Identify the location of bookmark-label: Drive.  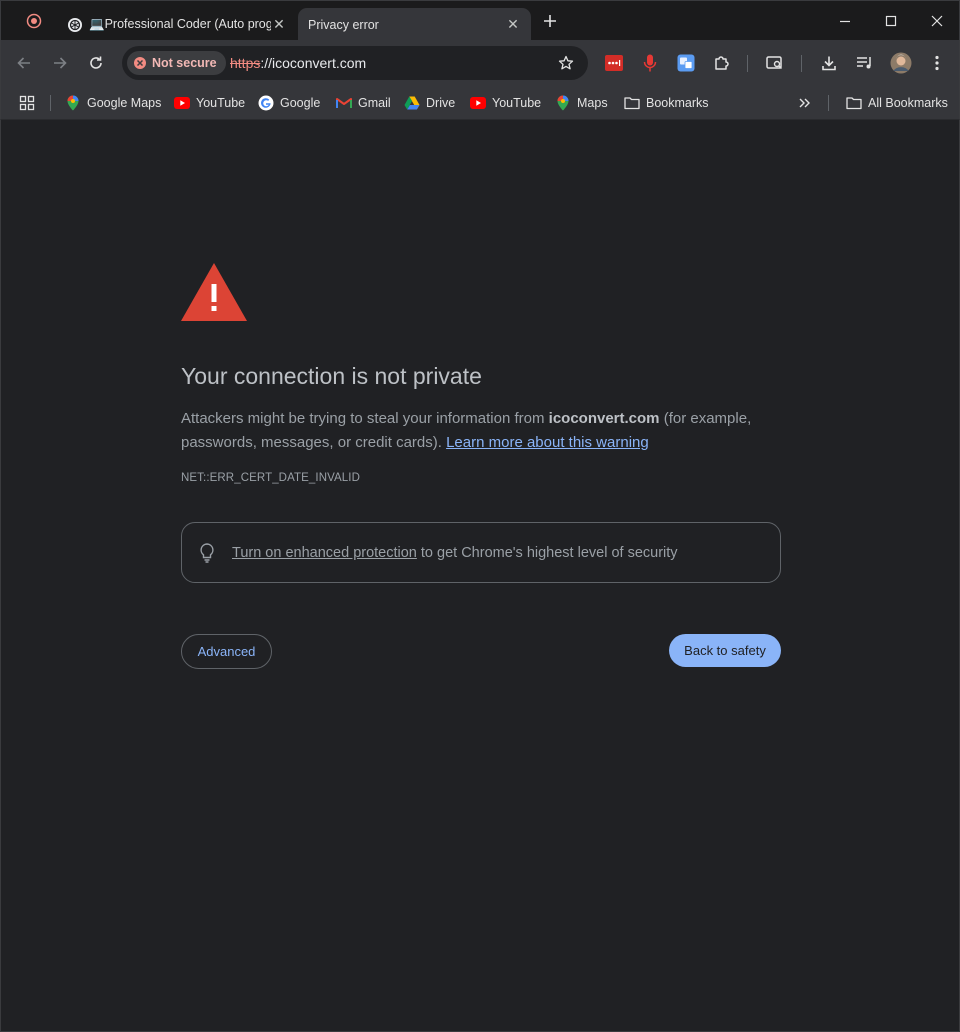
(441, 103).